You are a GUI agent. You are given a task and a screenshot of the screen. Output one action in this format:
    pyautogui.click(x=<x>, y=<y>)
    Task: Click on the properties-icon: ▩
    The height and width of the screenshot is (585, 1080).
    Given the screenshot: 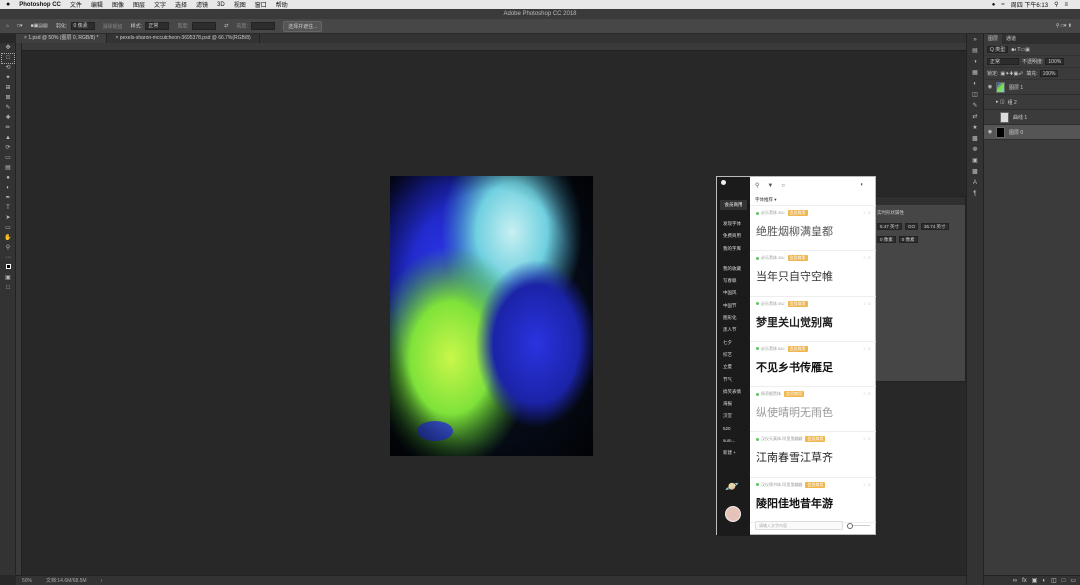 What is the action you would take?
    pyautogui.click(x=975, y=172)
    